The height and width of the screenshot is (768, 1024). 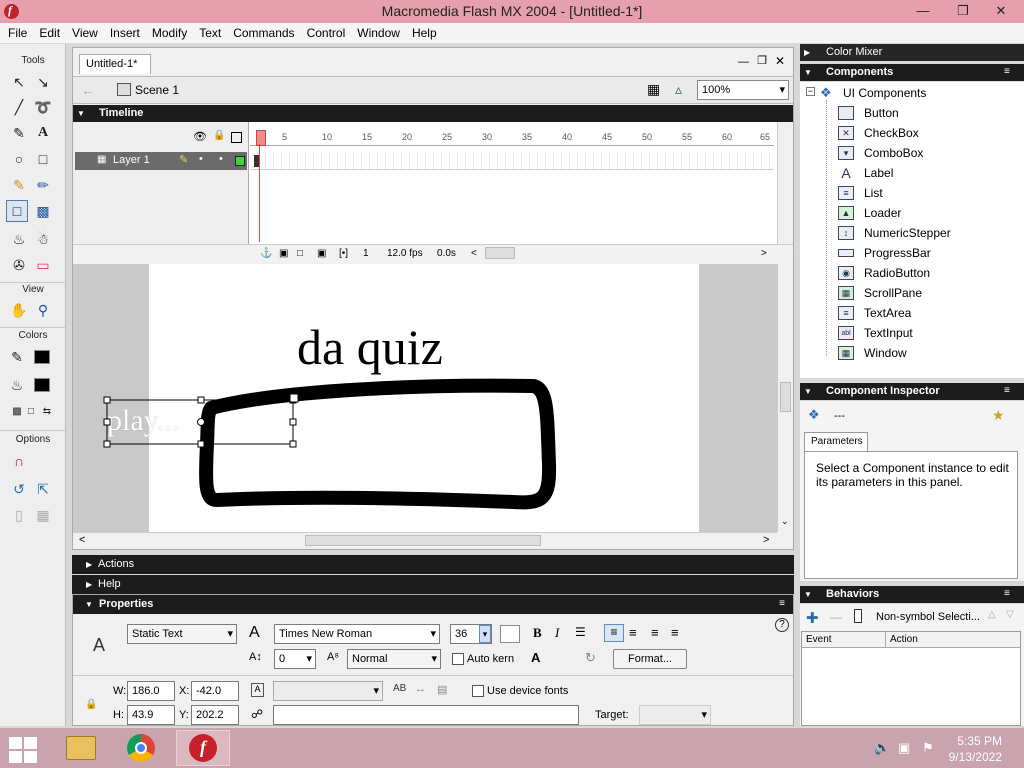 I want to click on ui-components-folder: UI Components, so click(x=884, y=93).